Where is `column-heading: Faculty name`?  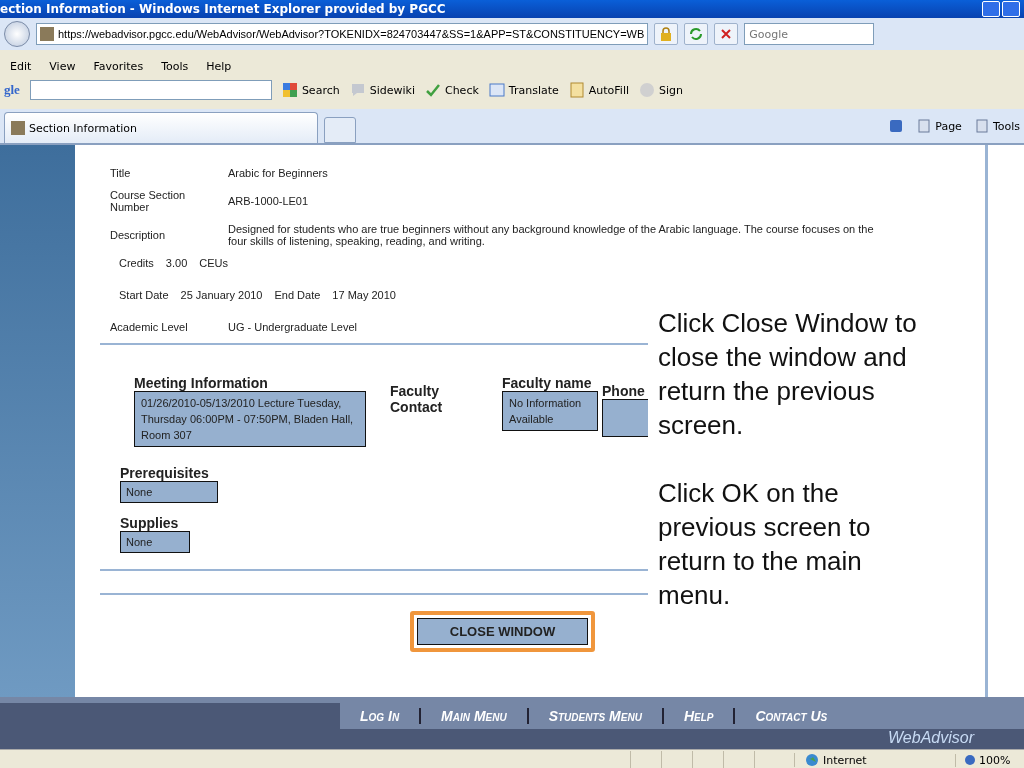 column-heading: Faculty name is located at coordinates (547, 383).